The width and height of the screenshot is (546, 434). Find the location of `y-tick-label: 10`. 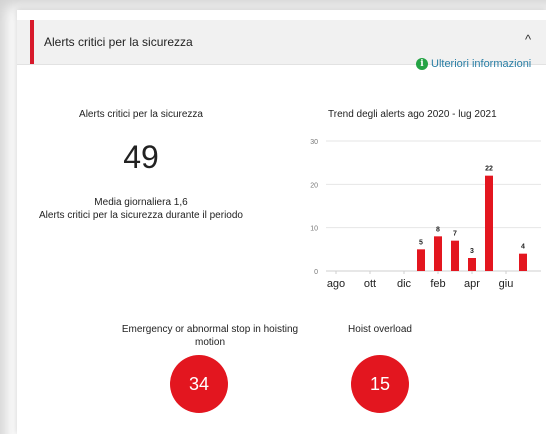

y-tick-label: 10 is located at coordinates (314, 229).